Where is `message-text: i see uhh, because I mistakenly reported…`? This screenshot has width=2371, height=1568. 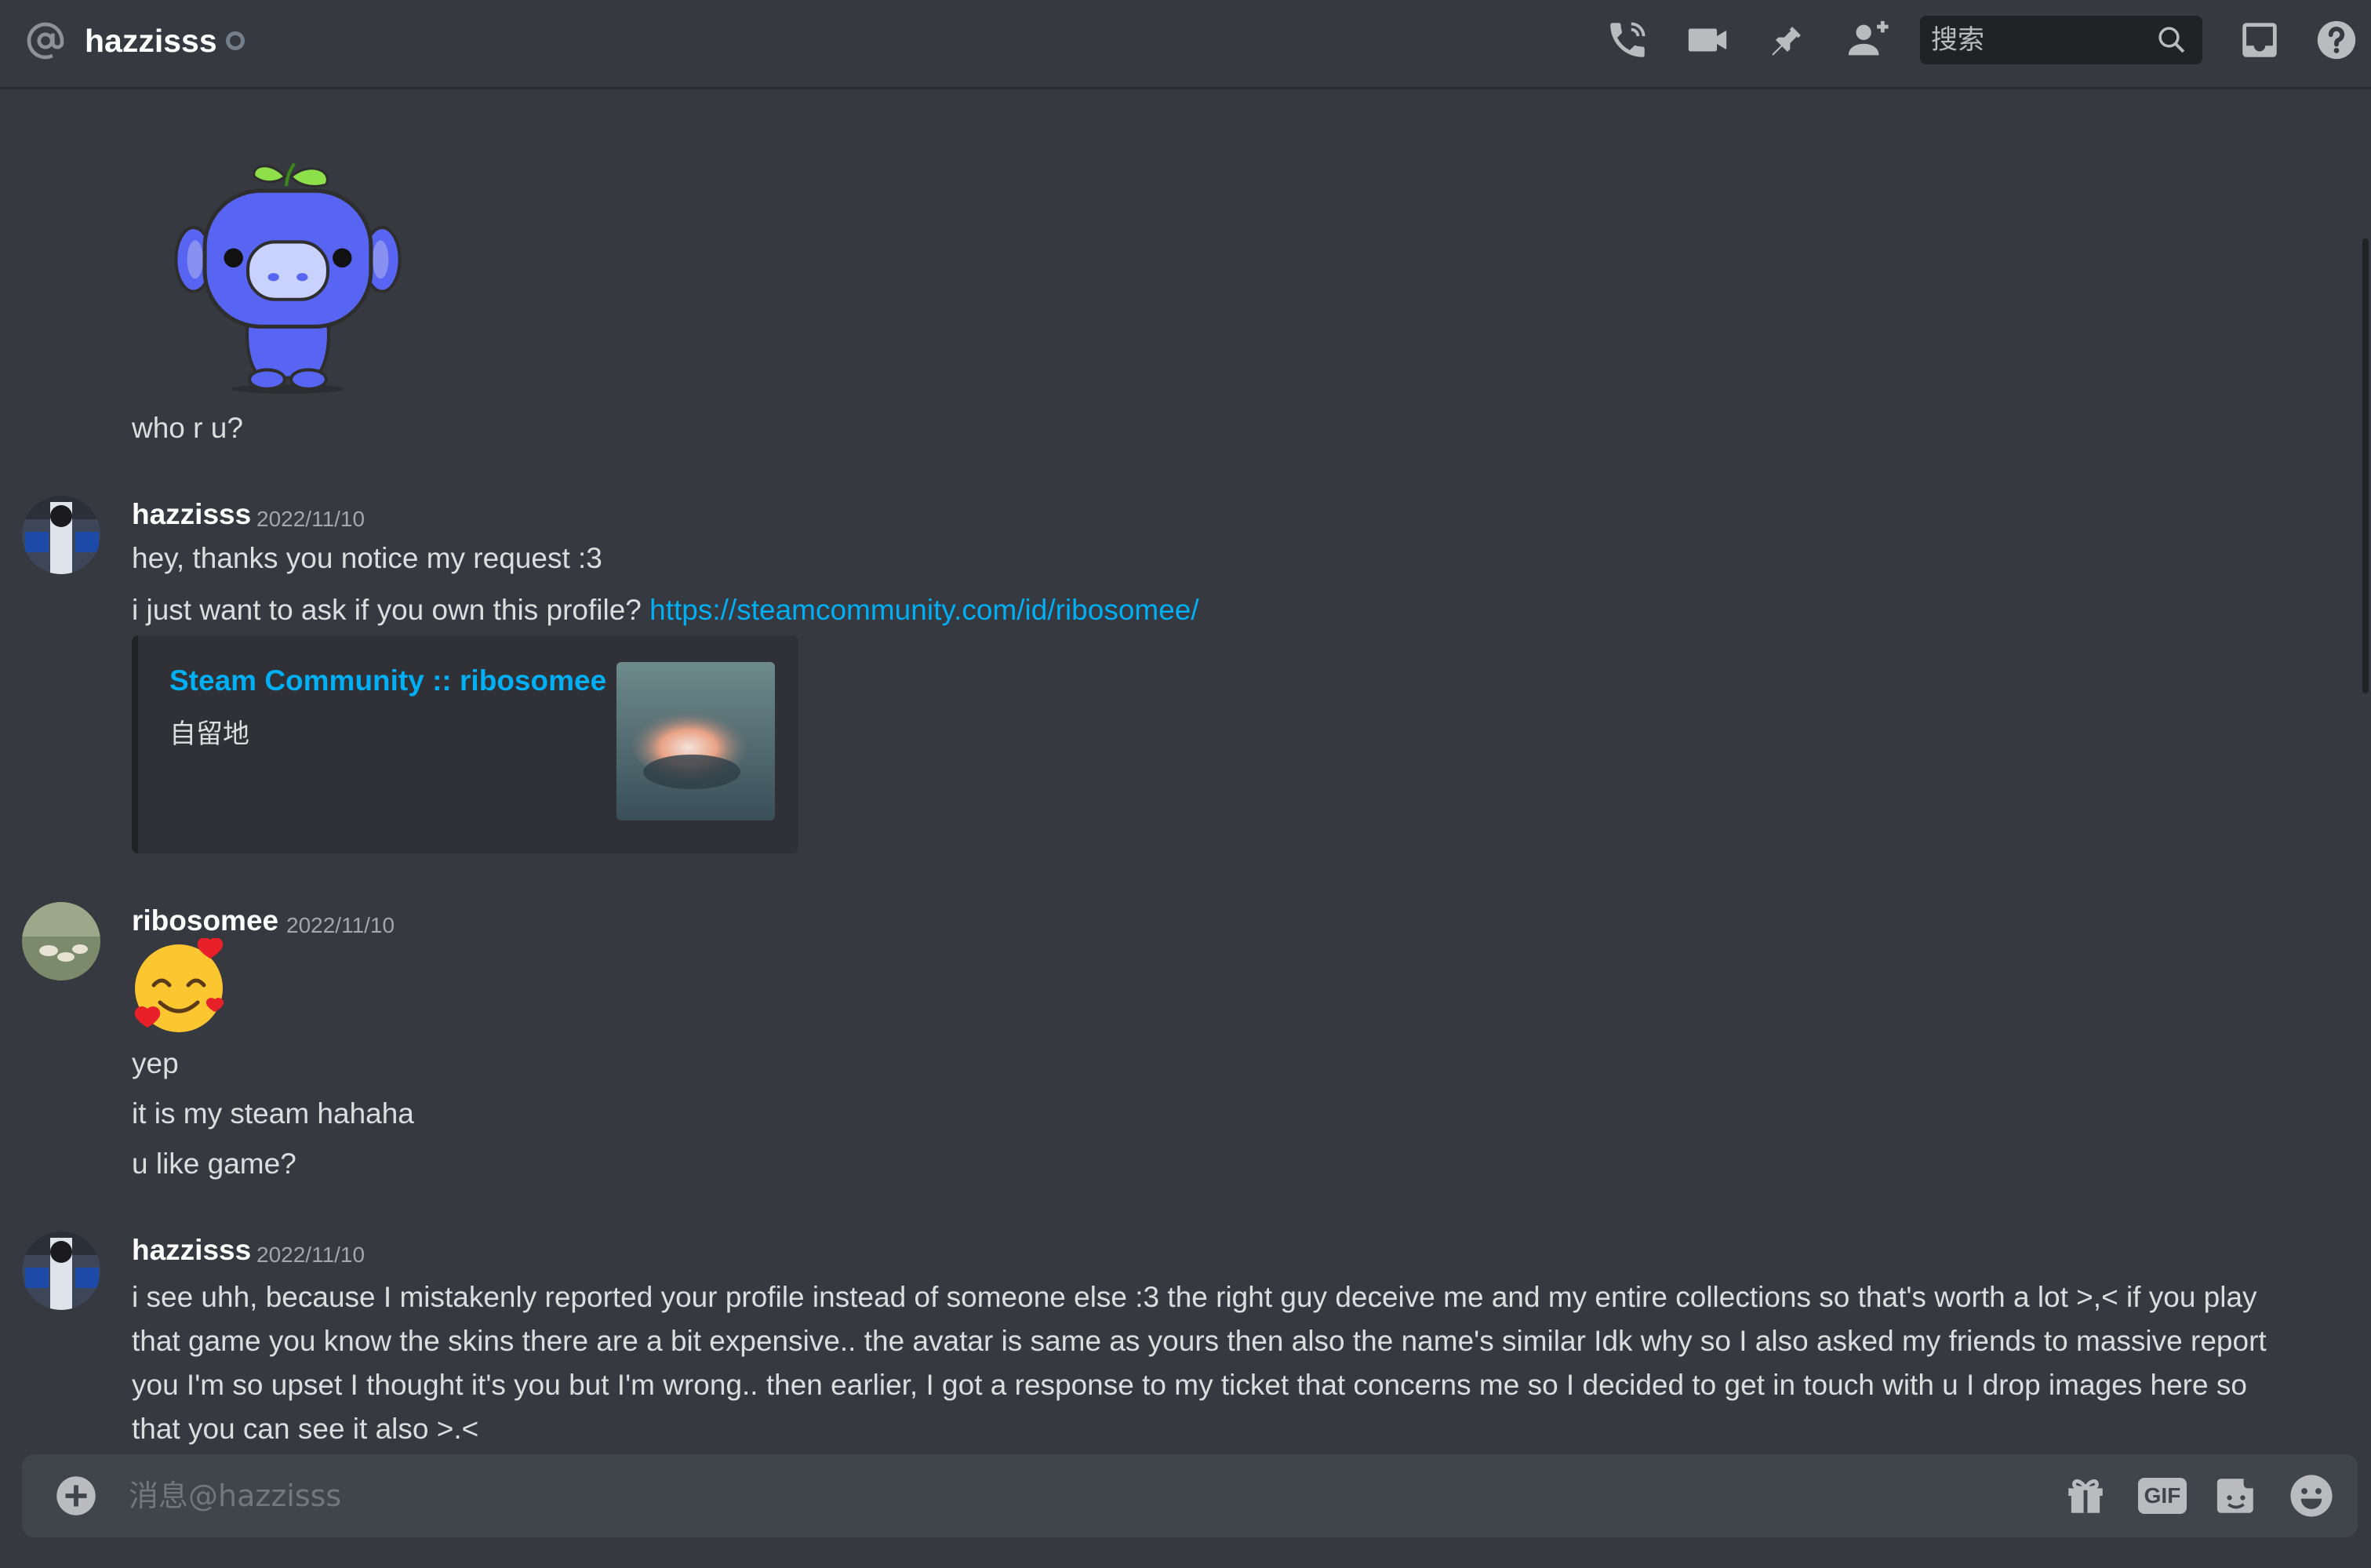
message-text: i see uhh, because I mistakenly reported… is located at coordinates (1199, 1363).